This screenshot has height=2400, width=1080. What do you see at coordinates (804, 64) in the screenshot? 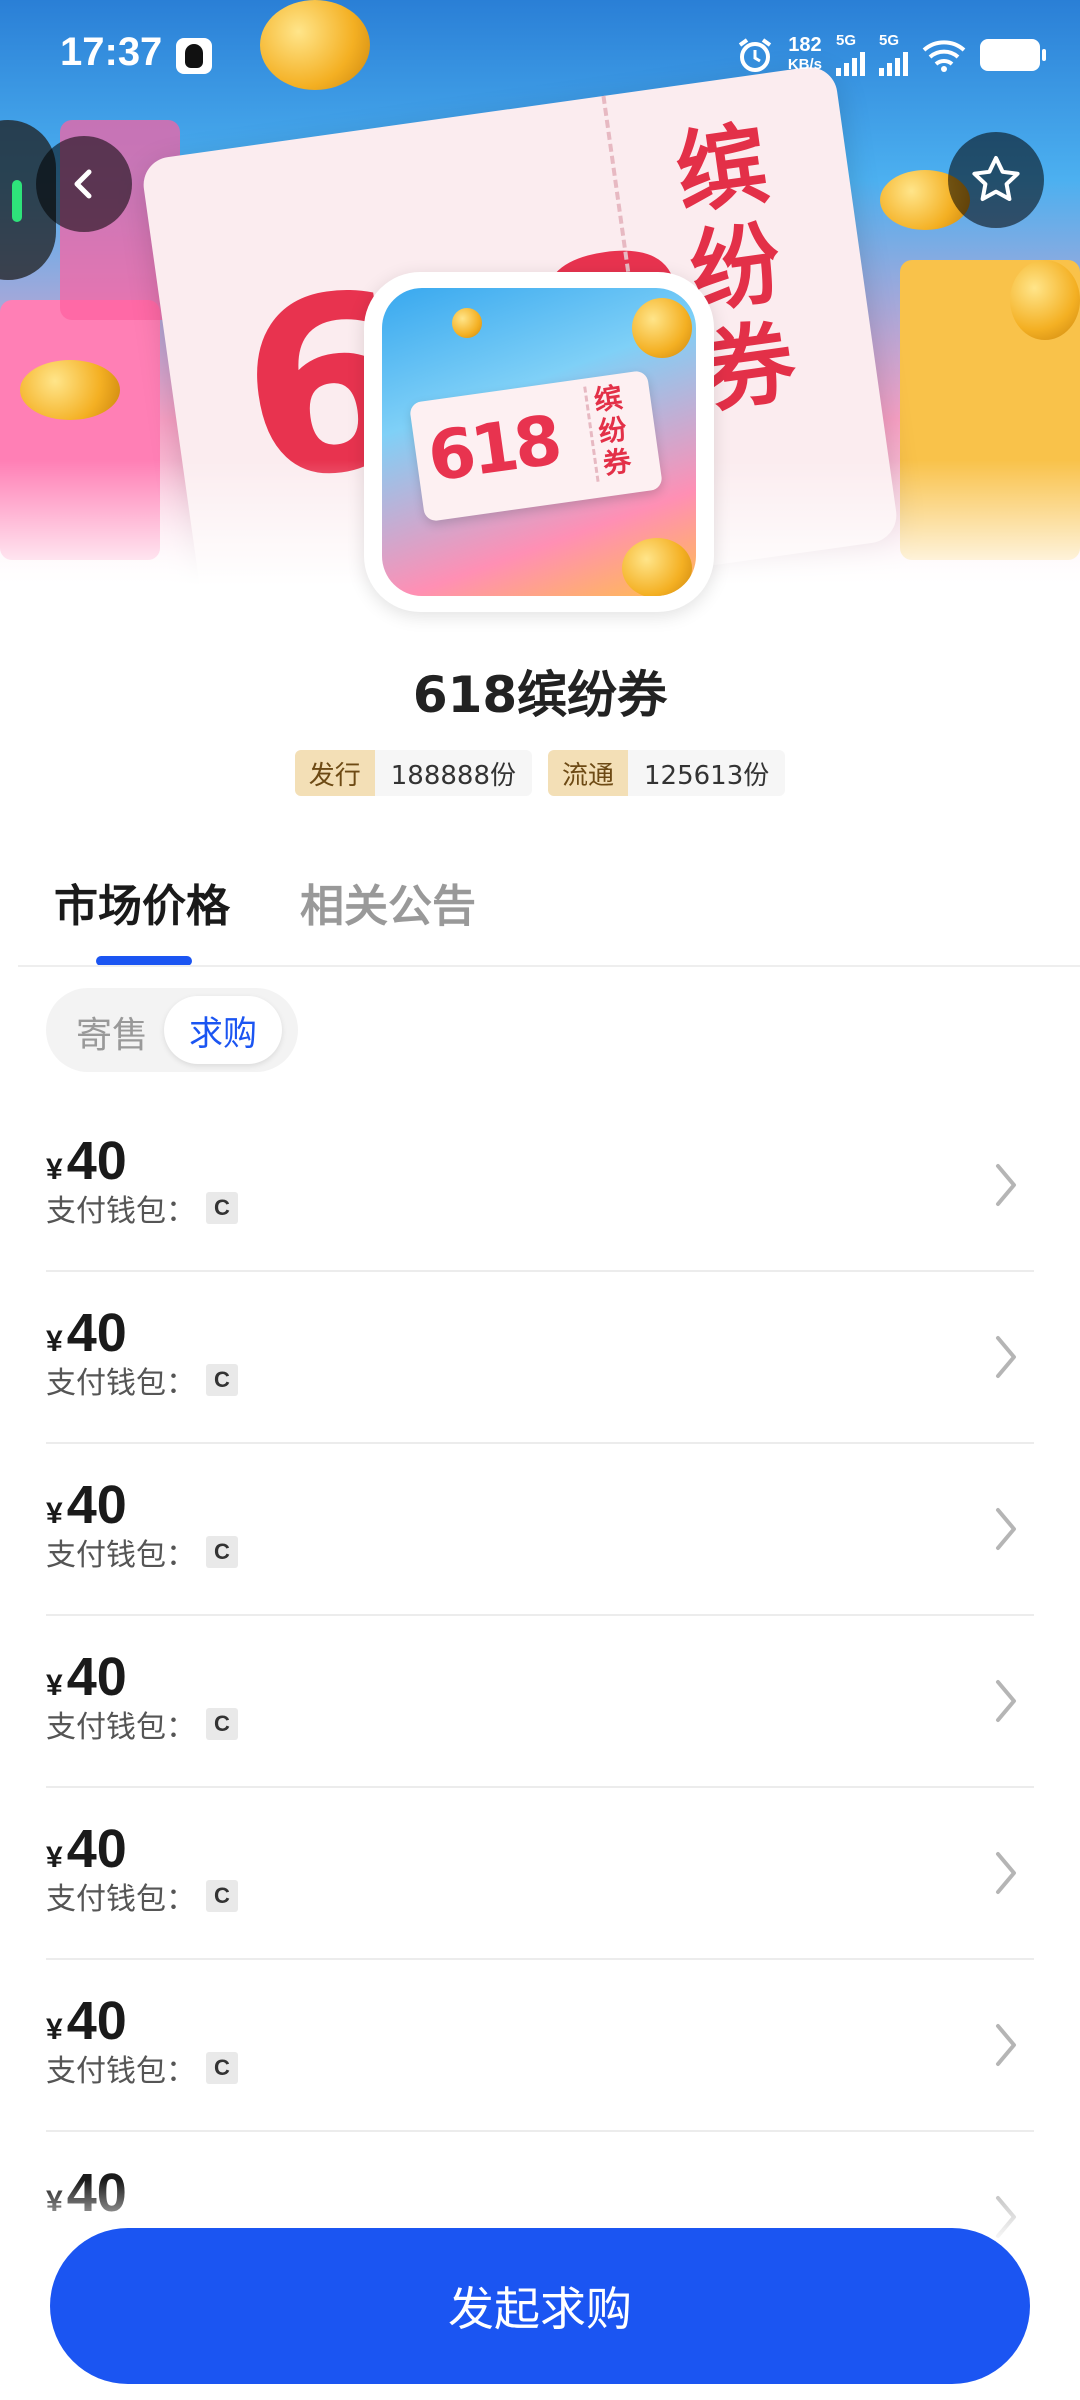
I see `net-speed-unit: KB/s` at bounding box center [804, 64].